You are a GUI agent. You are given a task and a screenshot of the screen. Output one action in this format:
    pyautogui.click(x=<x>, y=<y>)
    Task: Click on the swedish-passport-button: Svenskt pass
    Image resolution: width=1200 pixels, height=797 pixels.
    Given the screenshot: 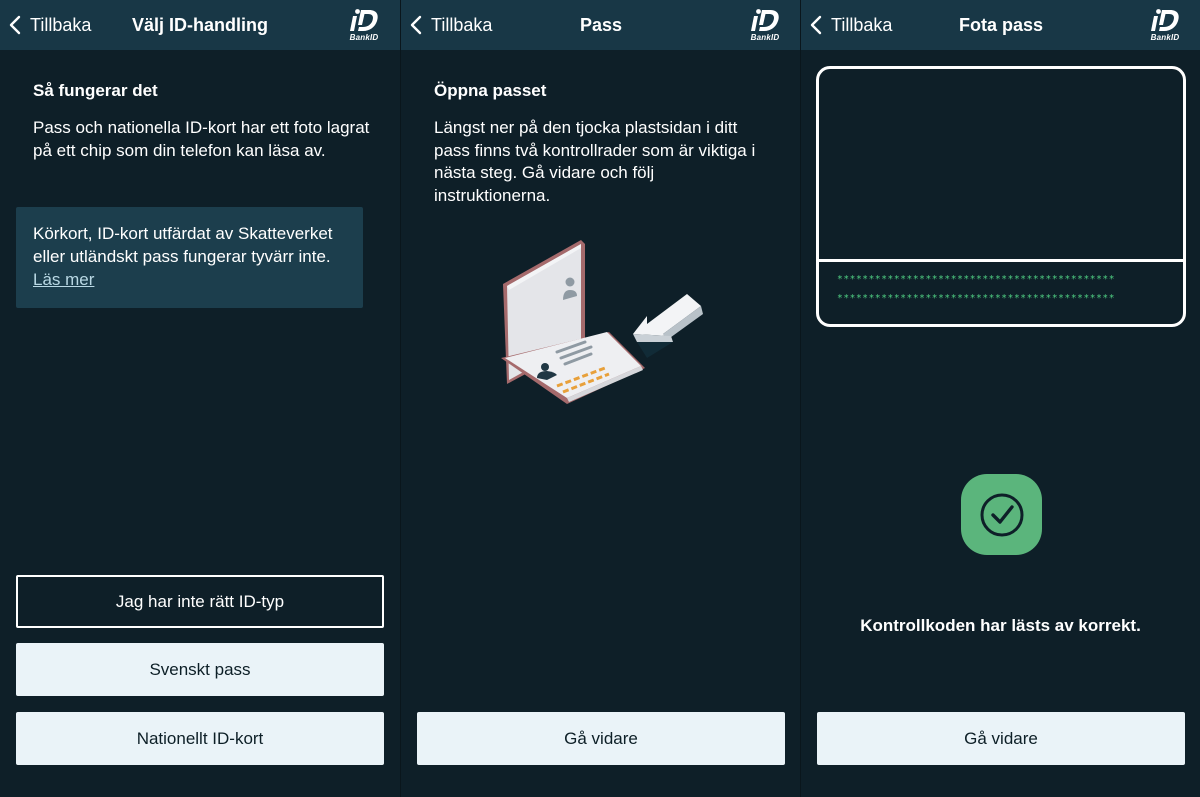 What is the action you would take?
    pyautogui.click(x=200, y=669)
    